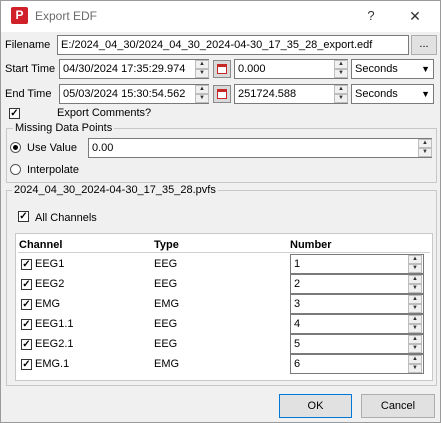 Image resolution: width=441 pixels, height=423 pixels. What do you see at coordinates (224, 252) in the screenshot?
I see `header-divider` at bounding box center [224, 252].